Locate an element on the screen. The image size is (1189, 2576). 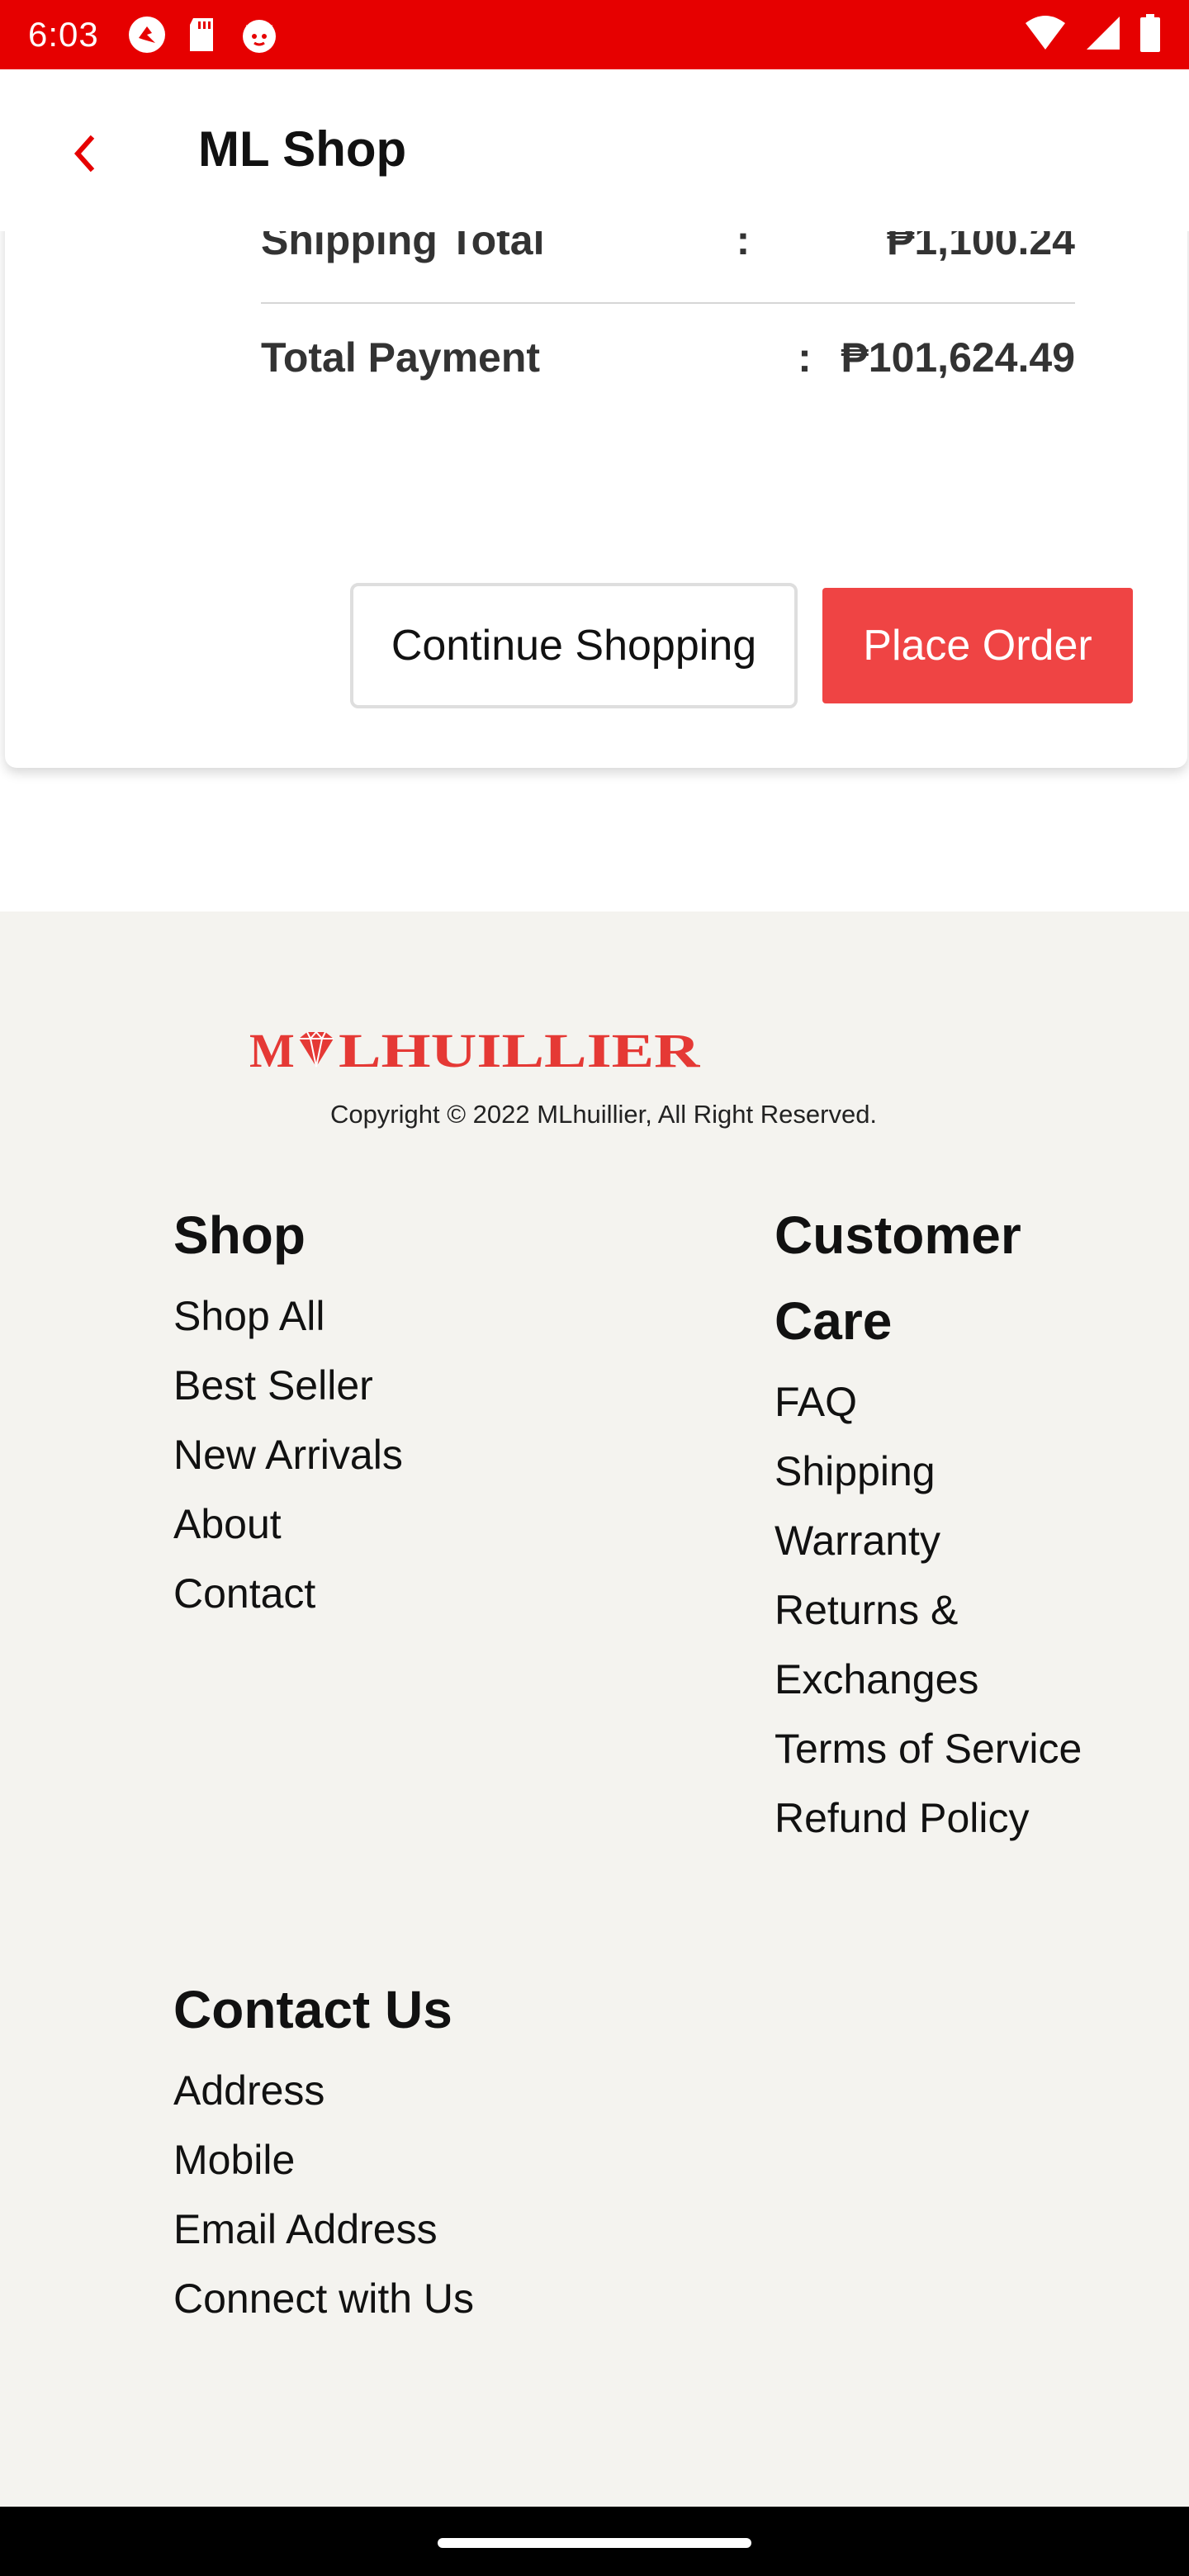
care-link-faq: FAQ is located at coordinates (964, 1402).